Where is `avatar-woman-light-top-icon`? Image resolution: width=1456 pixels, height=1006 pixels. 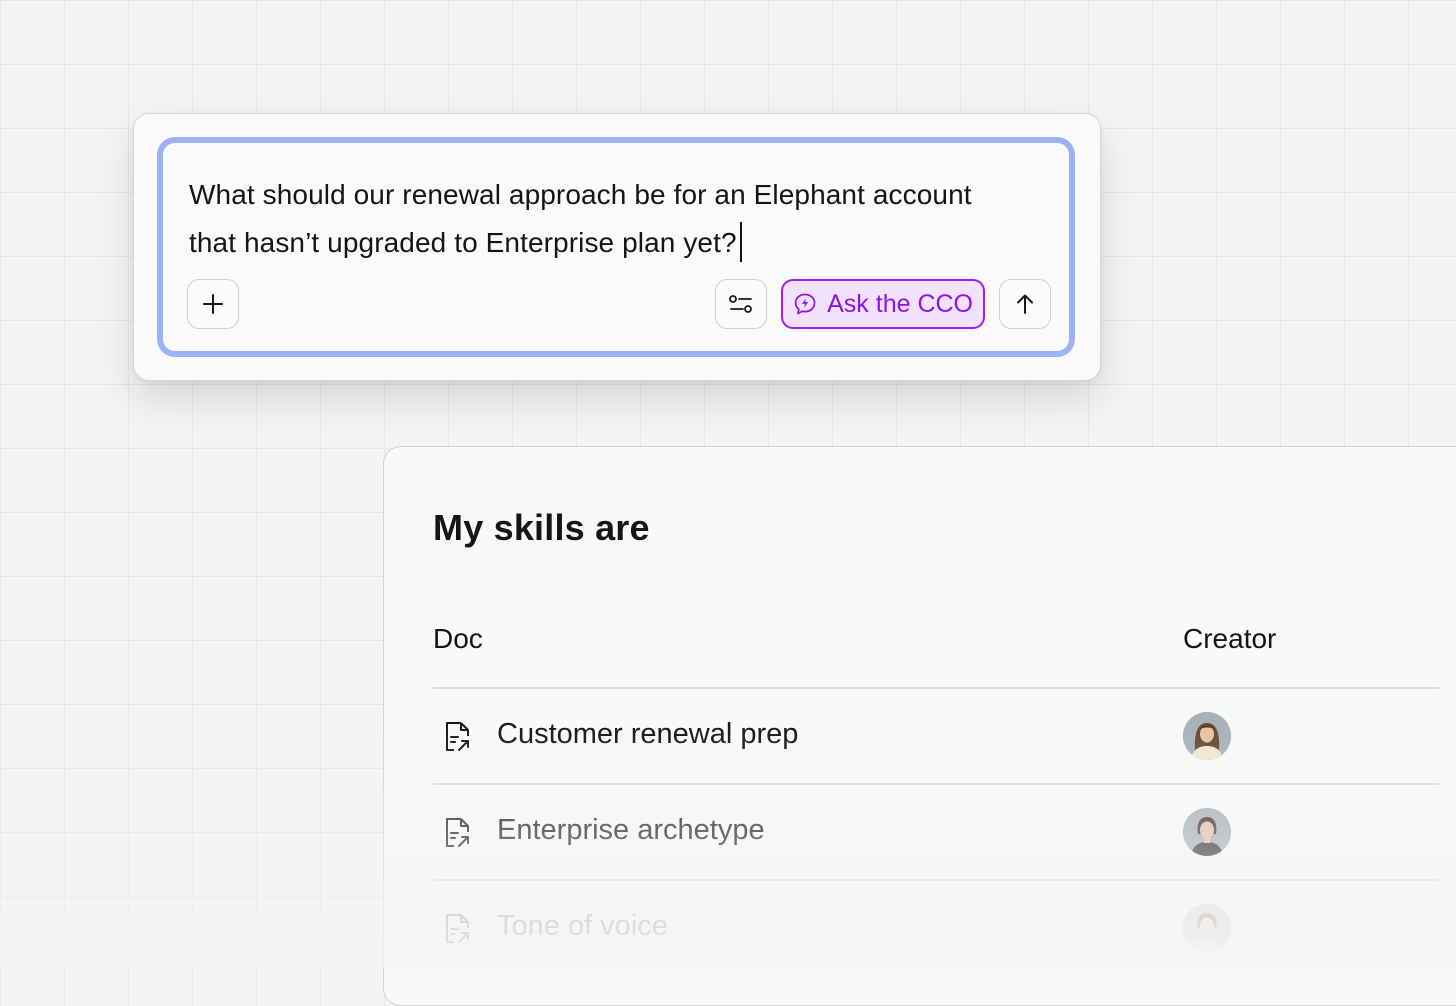 avatar-woman-light-top-icon is located at coordinates (1207, 928).